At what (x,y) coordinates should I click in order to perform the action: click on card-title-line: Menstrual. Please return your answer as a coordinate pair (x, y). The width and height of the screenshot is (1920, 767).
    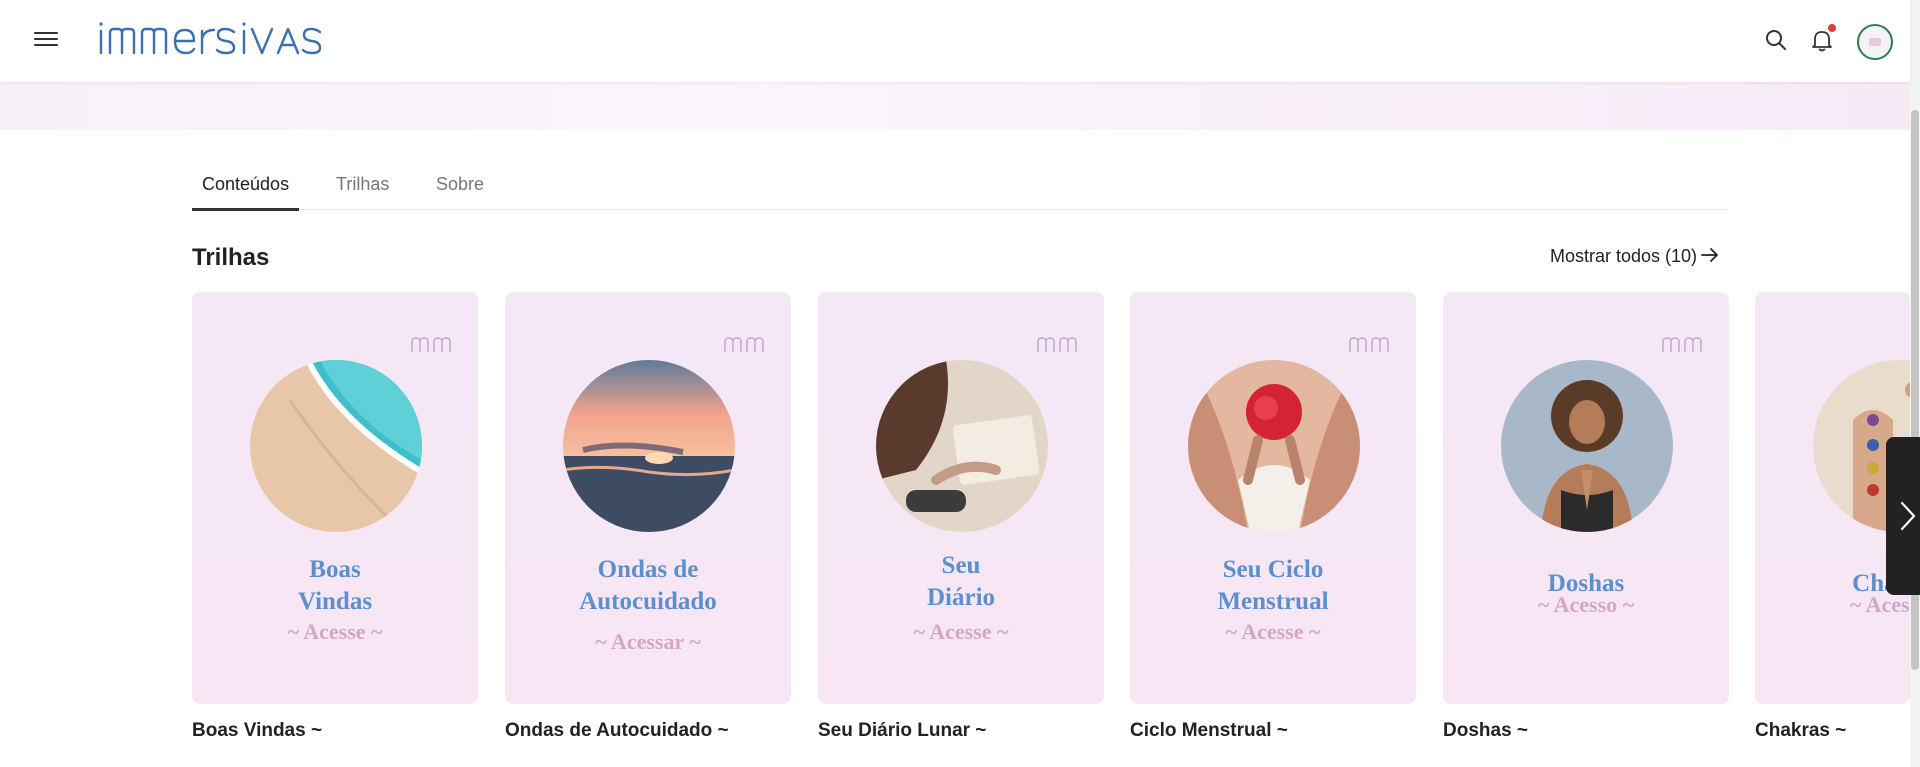
    Looking at the image, I should click on (1273, 601).